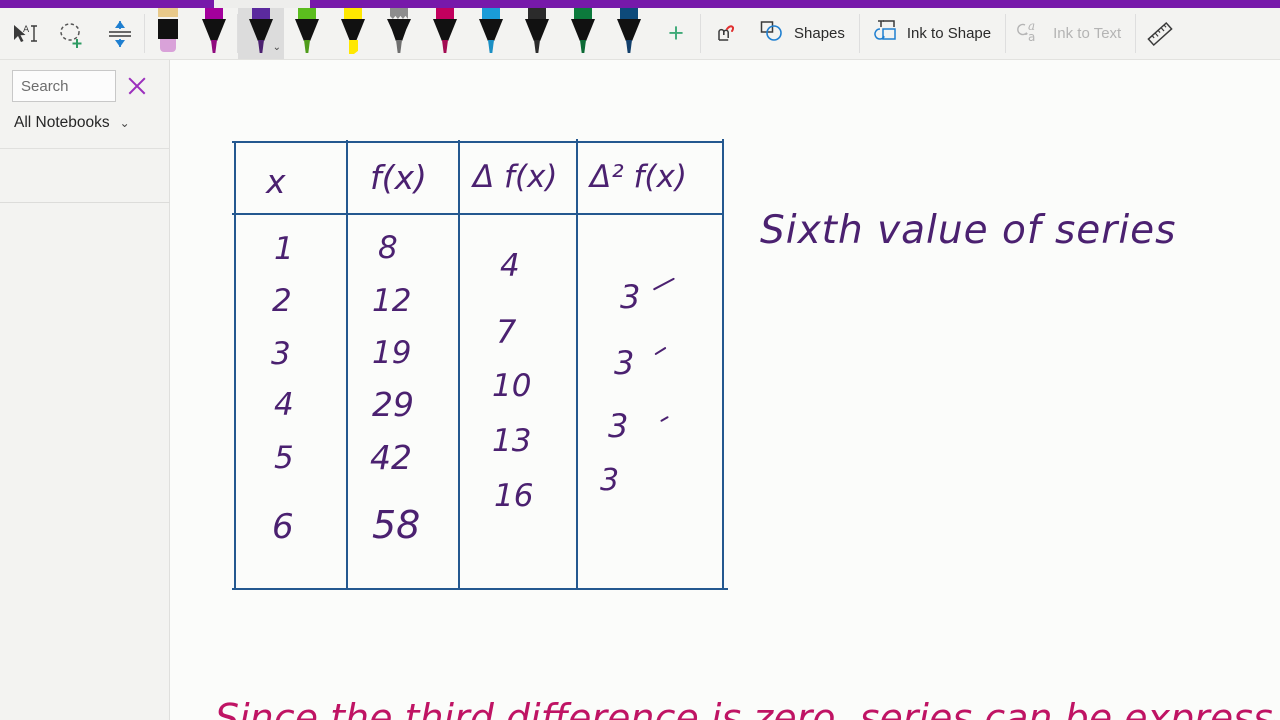  Describe the element at coordinates (284, 249) in the screenshot. I see `table-cell-x: 1` at that location.